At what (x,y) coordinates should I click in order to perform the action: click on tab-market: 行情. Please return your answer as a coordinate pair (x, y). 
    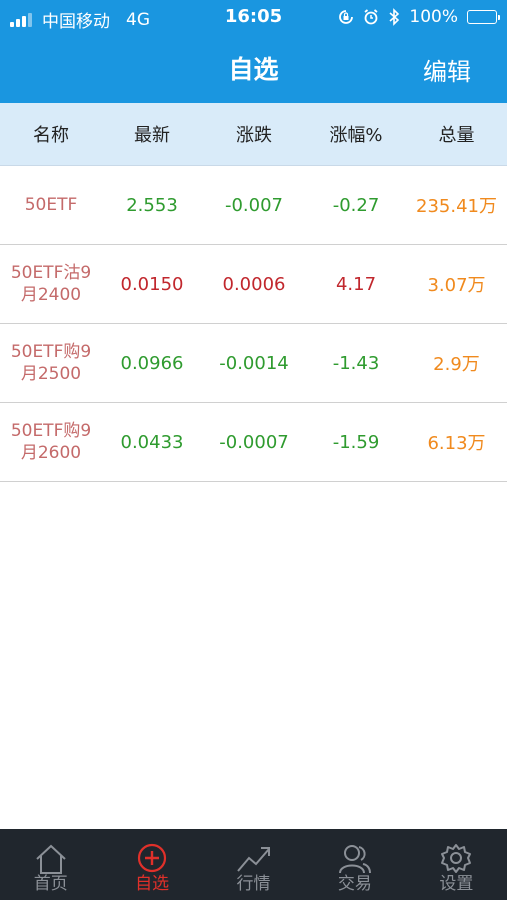
    Looking at the image, I should click on (253, 864).